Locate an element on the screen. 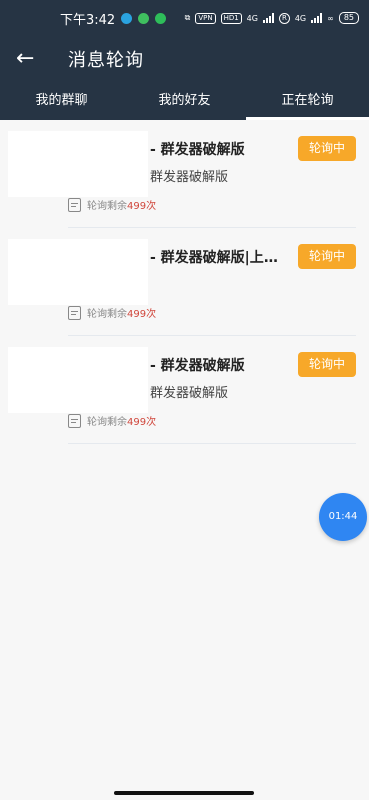 The image size is (369, 800). telegram-icon is located at coordinates (127, 18).